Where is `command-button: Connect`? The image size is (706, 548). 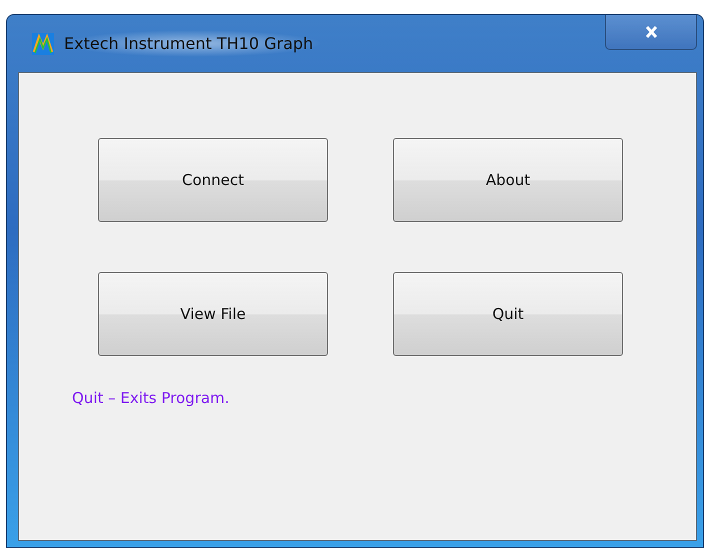
command-button: Connect is located at coordinates (213, 180).